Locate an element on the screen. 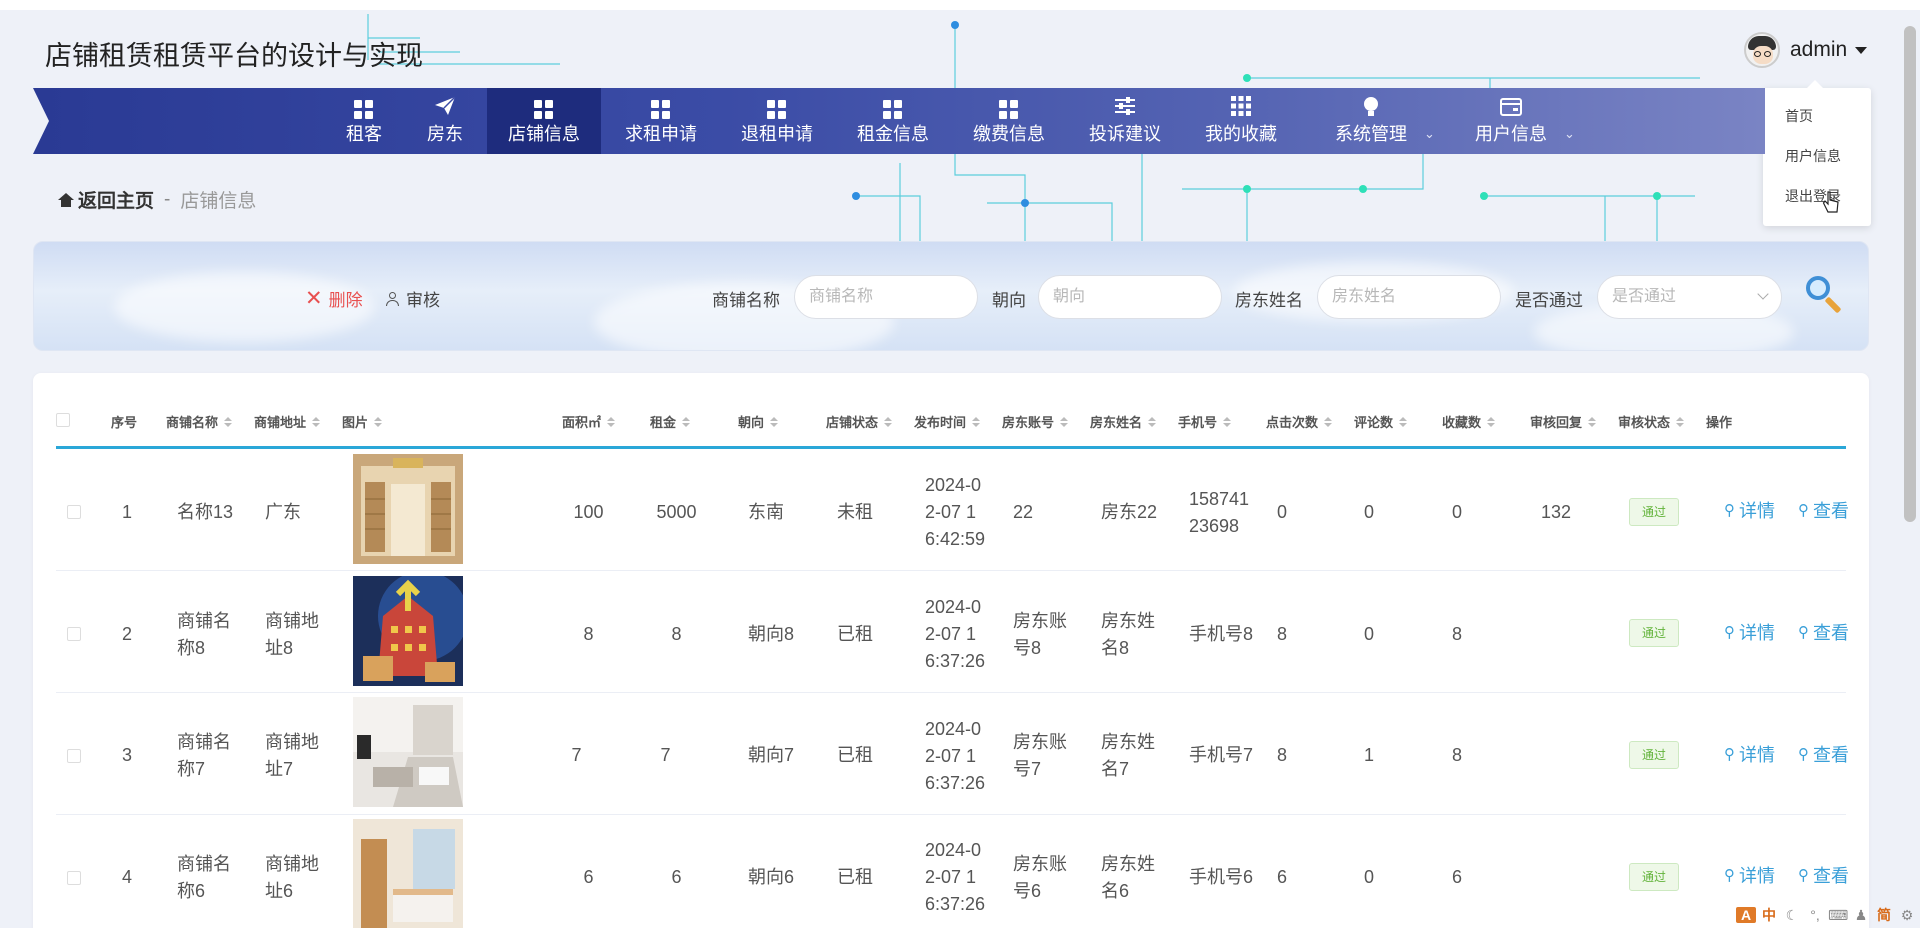 The width and height of the screenshot is (1920, 928). top-strip is located at coordinates (960, 5).